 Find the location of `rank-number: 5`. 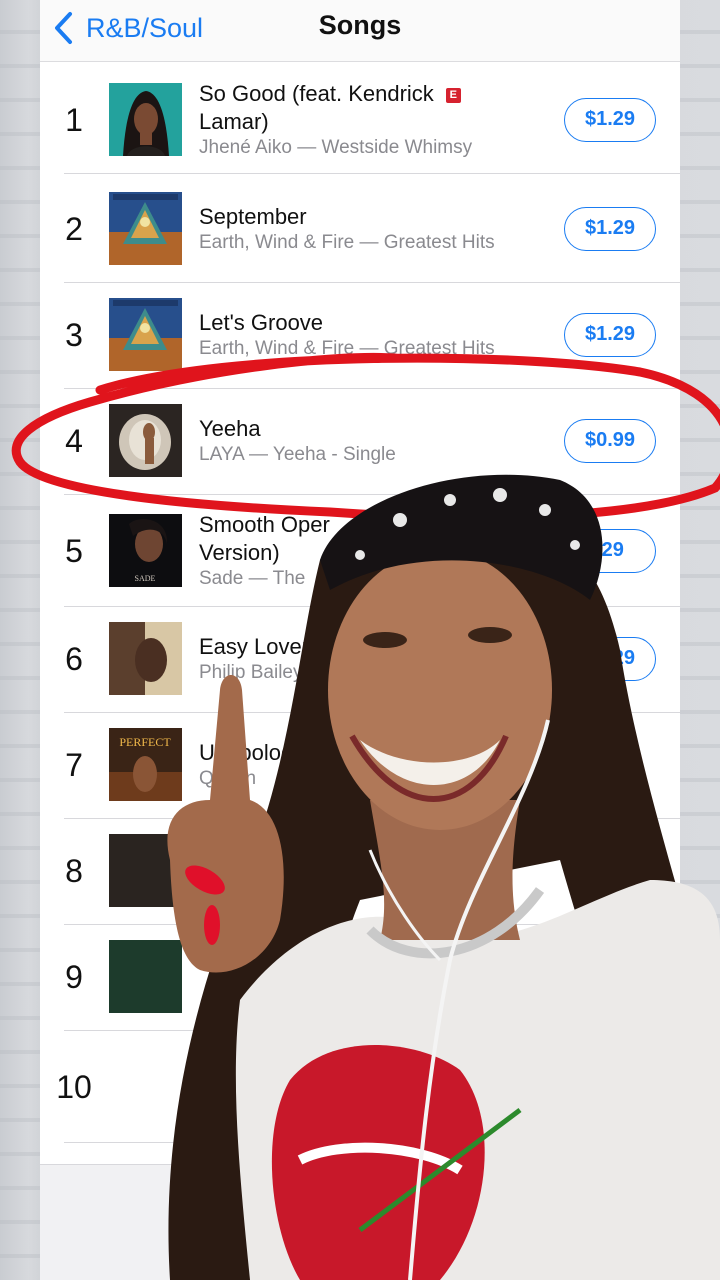

rank-number: 5 is located at coordinates (74, 551).